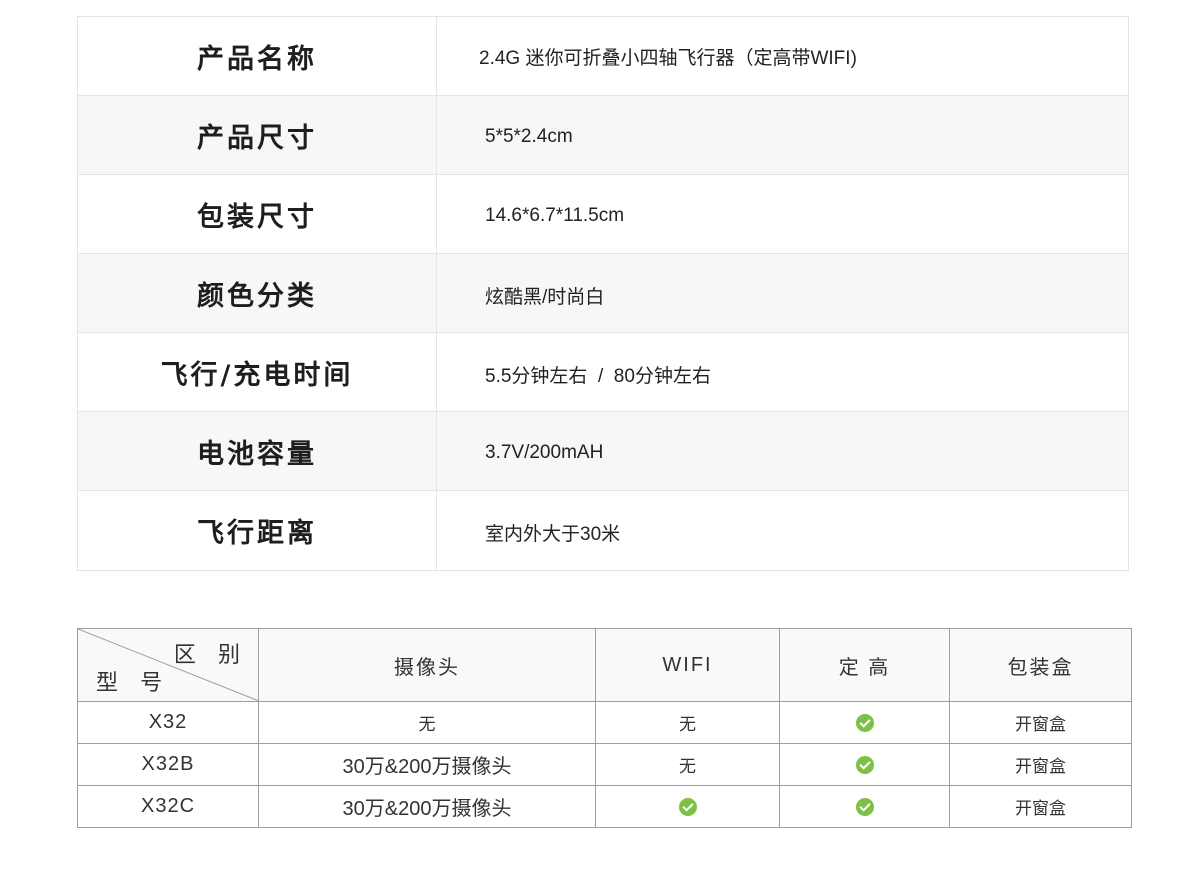 The width and height of the screenshot is (1200, 894). What do you see at coordinates (168, 665) in the screenshot?
I see `corner-header-cell: 区 别 型 号` at bounding box center [168, 665].